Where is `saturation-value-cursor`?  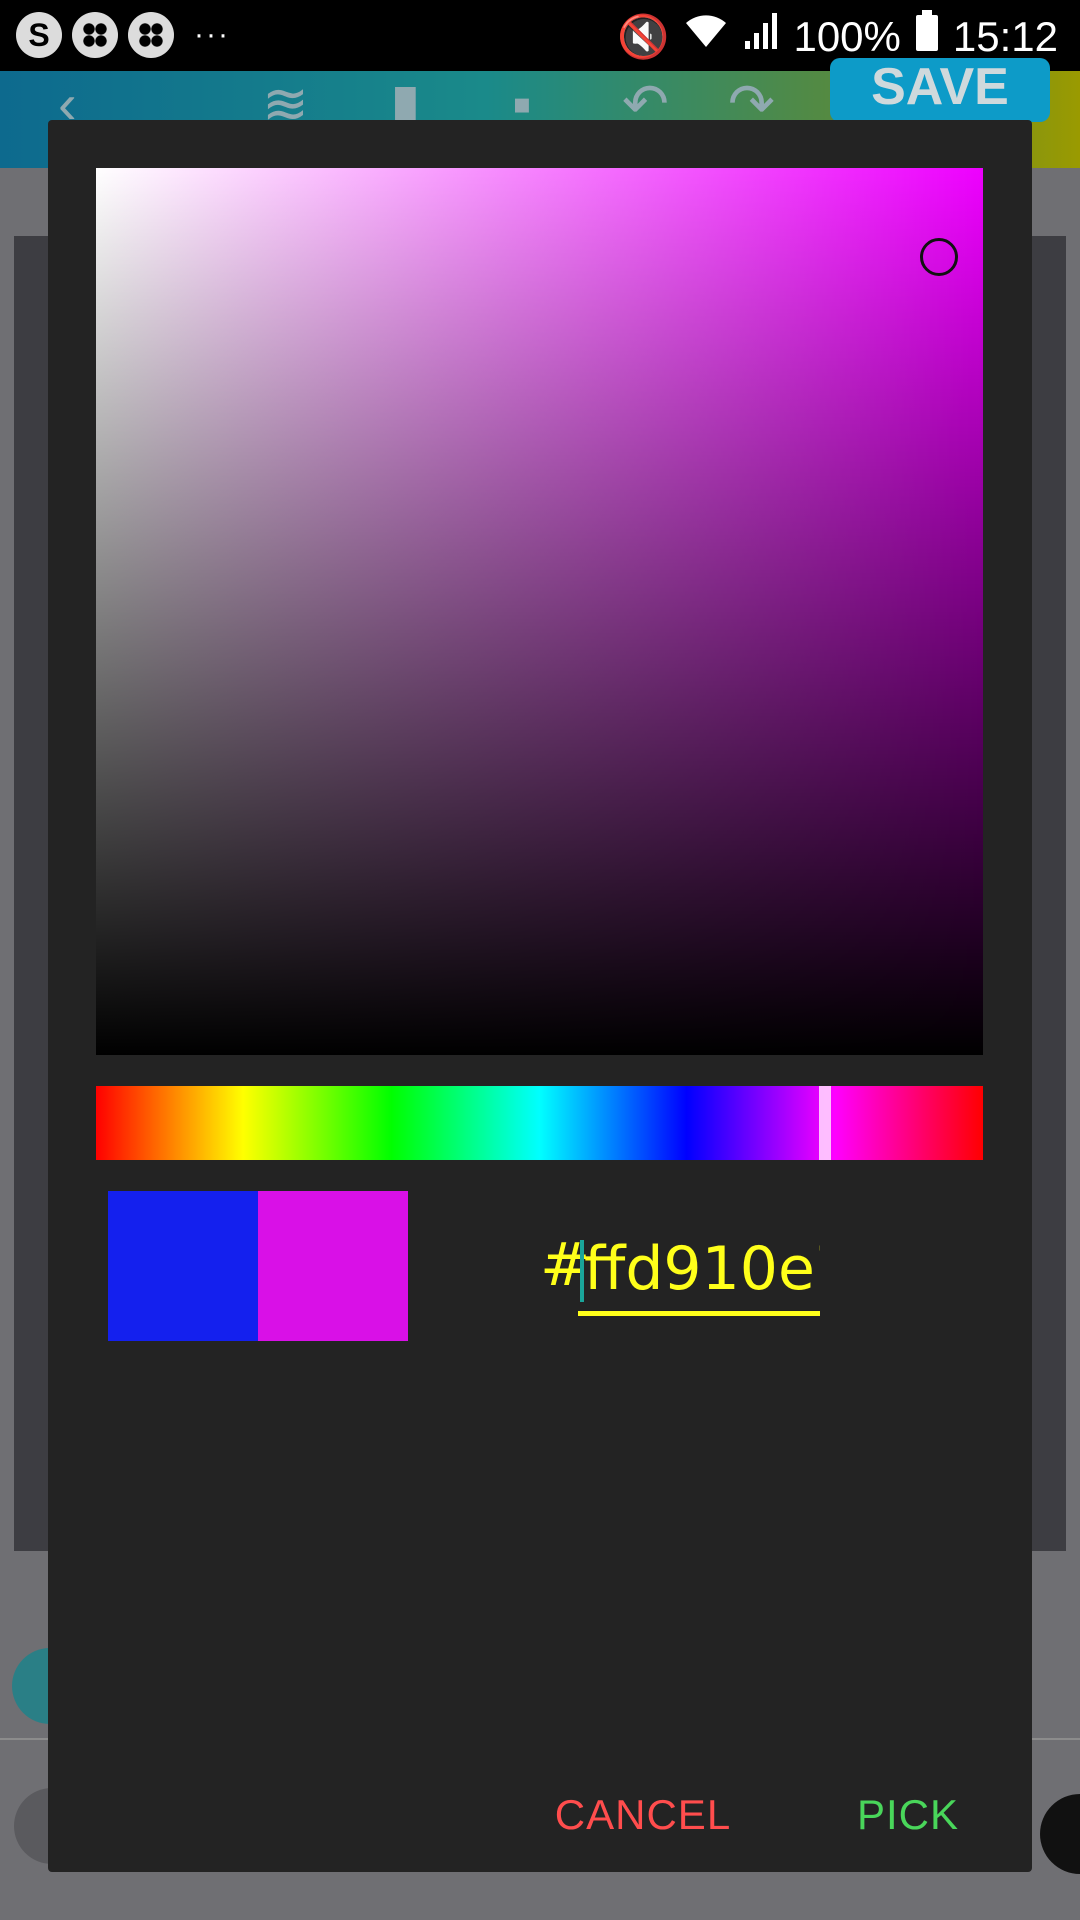 saturation-value-cursor is located at coordinates (938, 256).